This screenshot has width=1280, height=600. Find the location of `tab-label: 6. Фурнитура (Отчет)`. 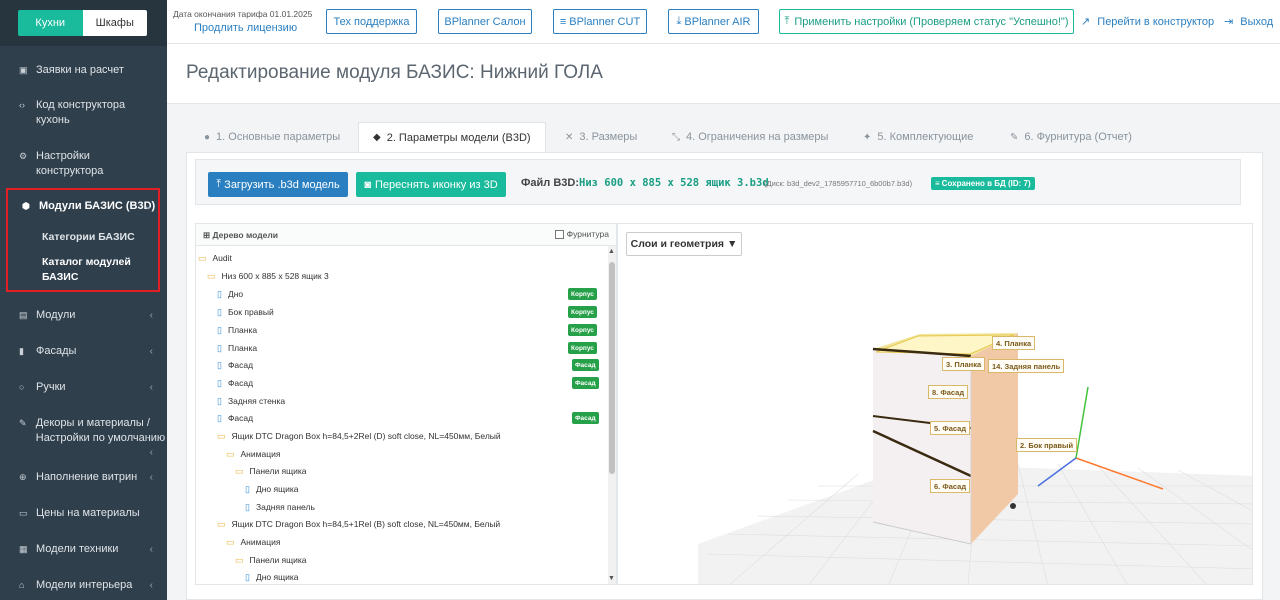

tab-label: 6. Фурнитура (Отчет) is located at coordinates (1078, 137).